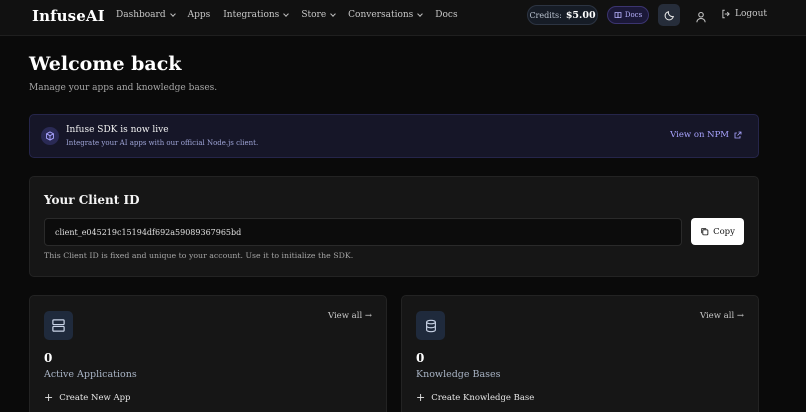  What do you see at coordinates (50, 136) in the screenshot?
I see `package-icon` at bounding box center [50, 136].